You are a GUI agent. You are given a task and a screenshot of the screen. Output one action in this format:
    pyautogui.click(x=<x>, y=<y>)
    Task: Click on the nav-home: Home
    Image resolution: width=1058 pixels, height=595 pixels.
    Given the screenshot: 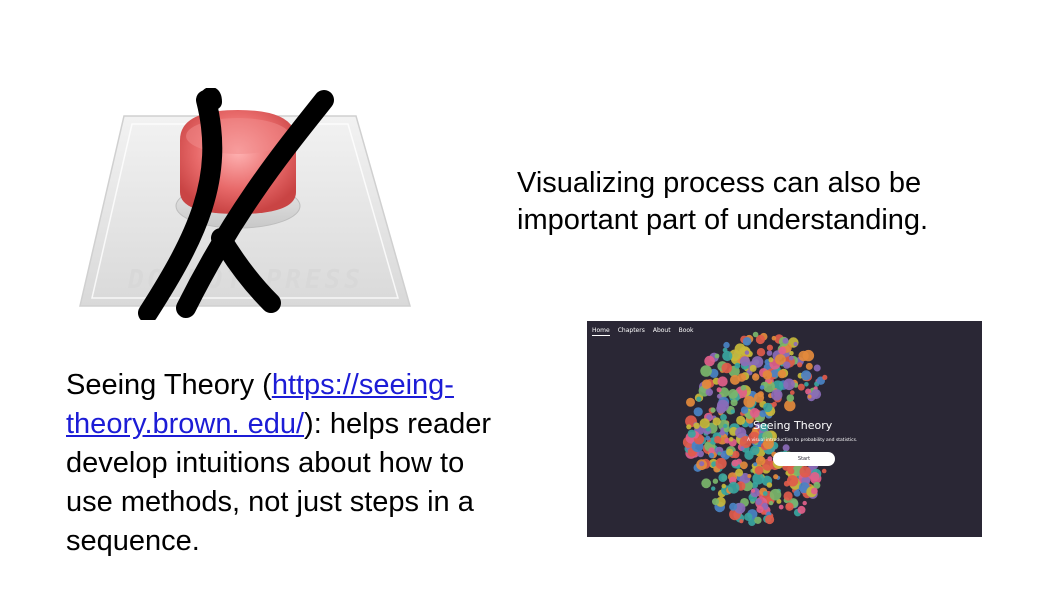 What is the action you would take?
    pyautogui.click(x=601, y=331)
    